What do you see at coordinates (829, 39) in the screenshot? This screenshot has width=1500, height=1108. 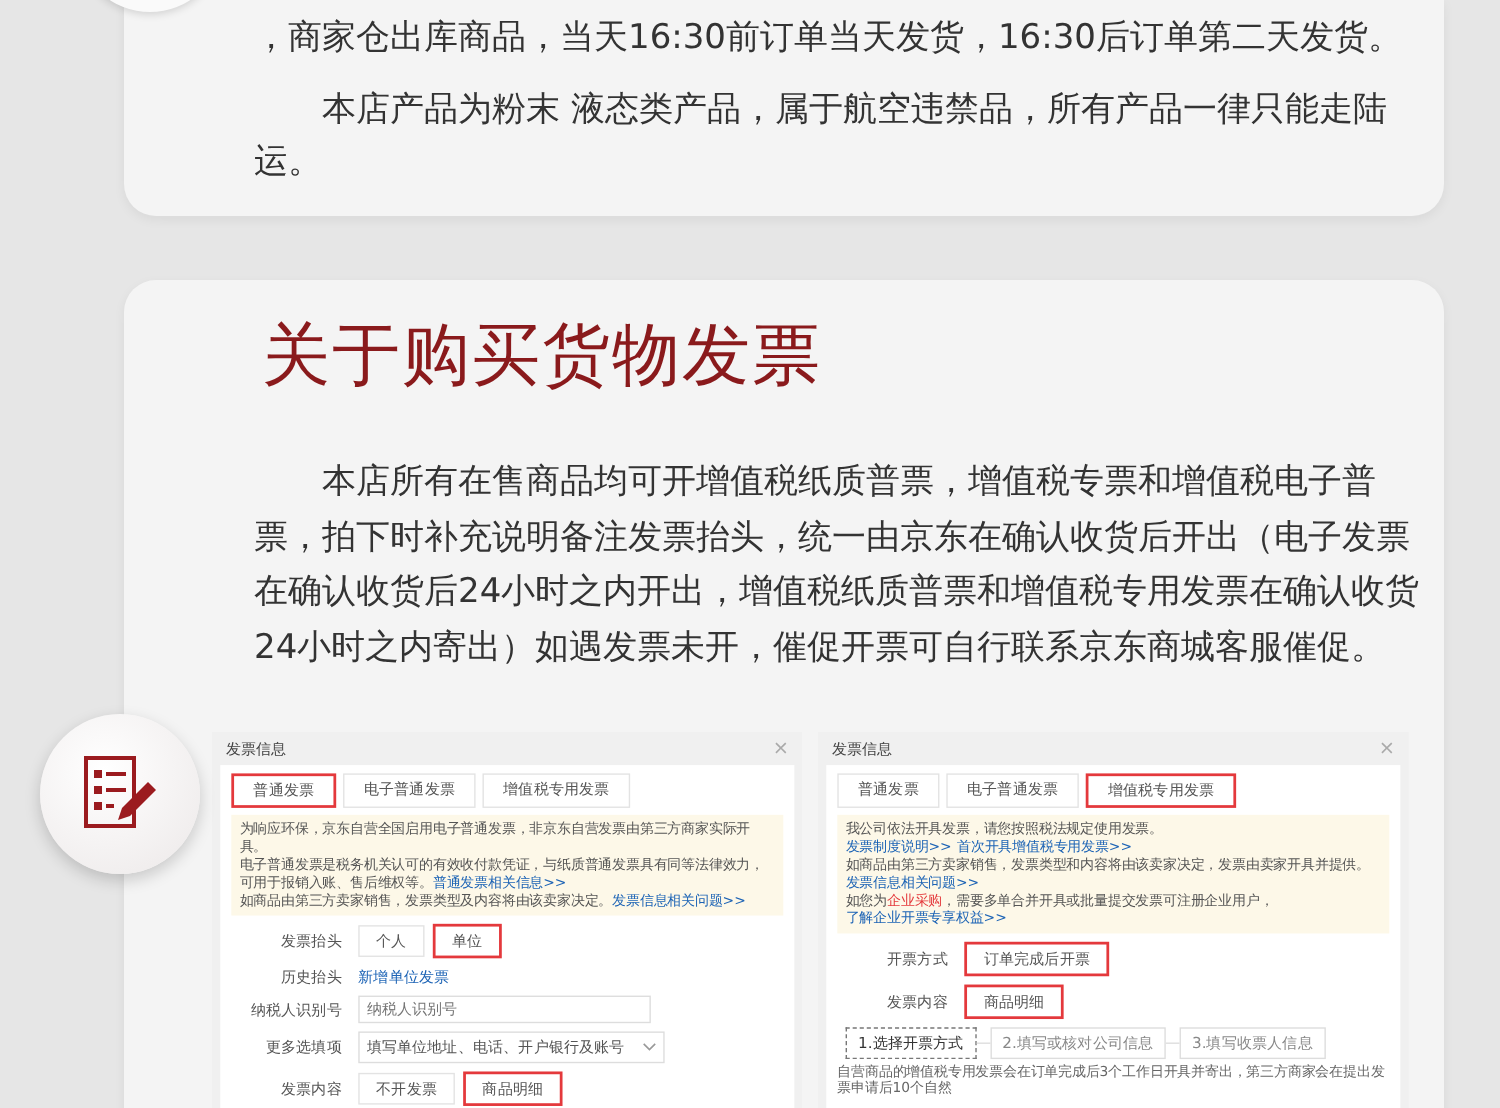 I see `notice-paragraph: ，商家仓出库商品，当天16:30前订单当天发货，16:30后订单第二天发货。` at bounding box center [829, 39].